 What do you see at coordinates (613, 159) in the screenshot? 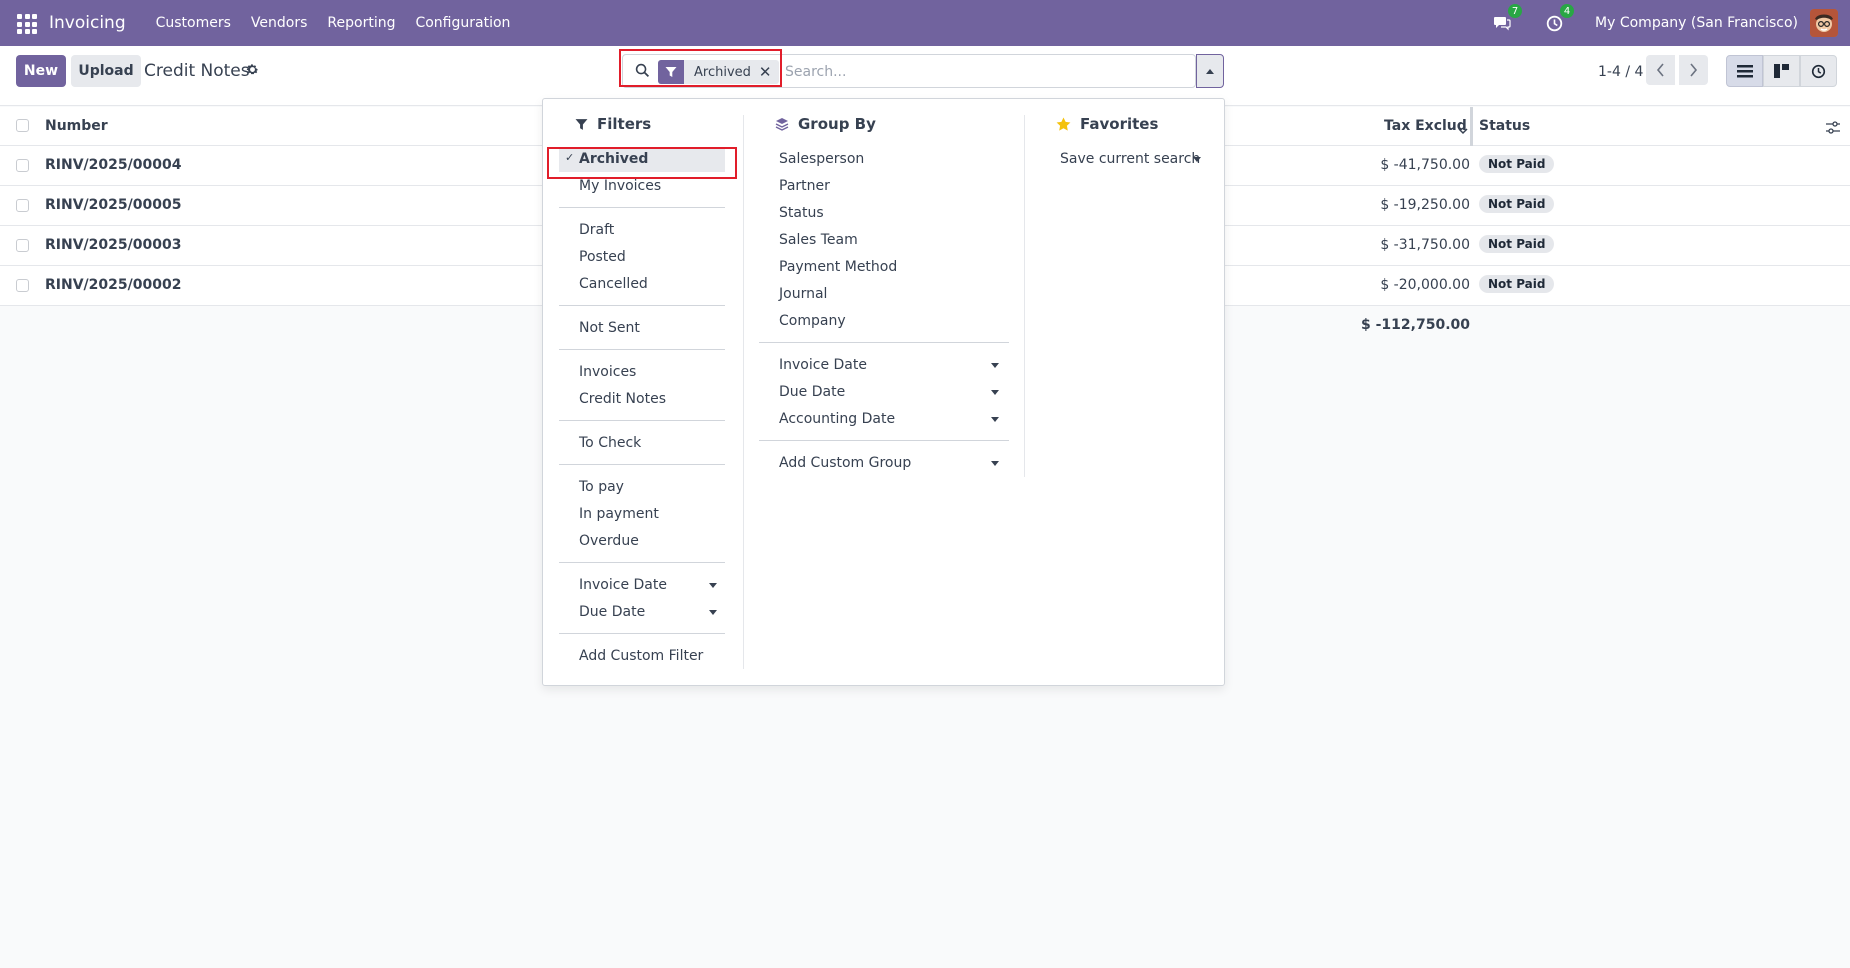
I see `filter-archived: Archived` at bounding box center [613, 159].